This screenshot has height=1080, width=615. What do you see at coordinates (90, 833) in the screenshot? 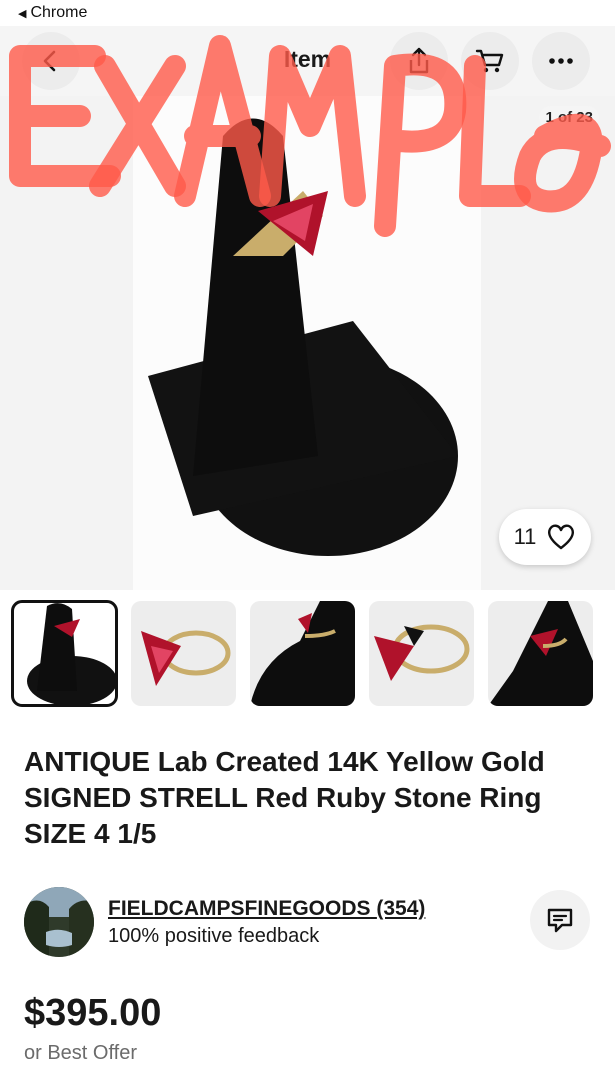
I see `item-title-line: SIZE 4 1/5` at bounding box center [90, 833].